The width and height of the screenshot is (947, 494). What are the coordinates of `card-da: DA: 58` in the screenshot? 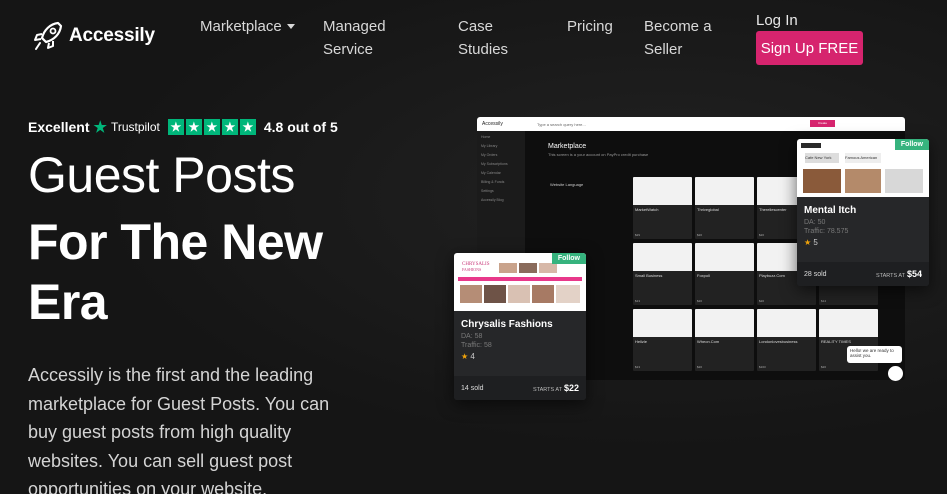 It's located at (472, 336).